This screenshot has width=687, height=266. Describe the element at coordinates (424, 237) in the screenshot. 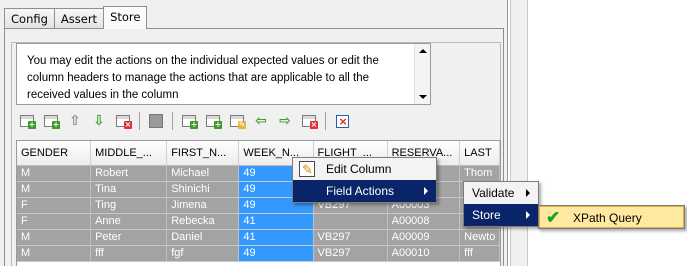

I see `table-cell: A00009` at that location.